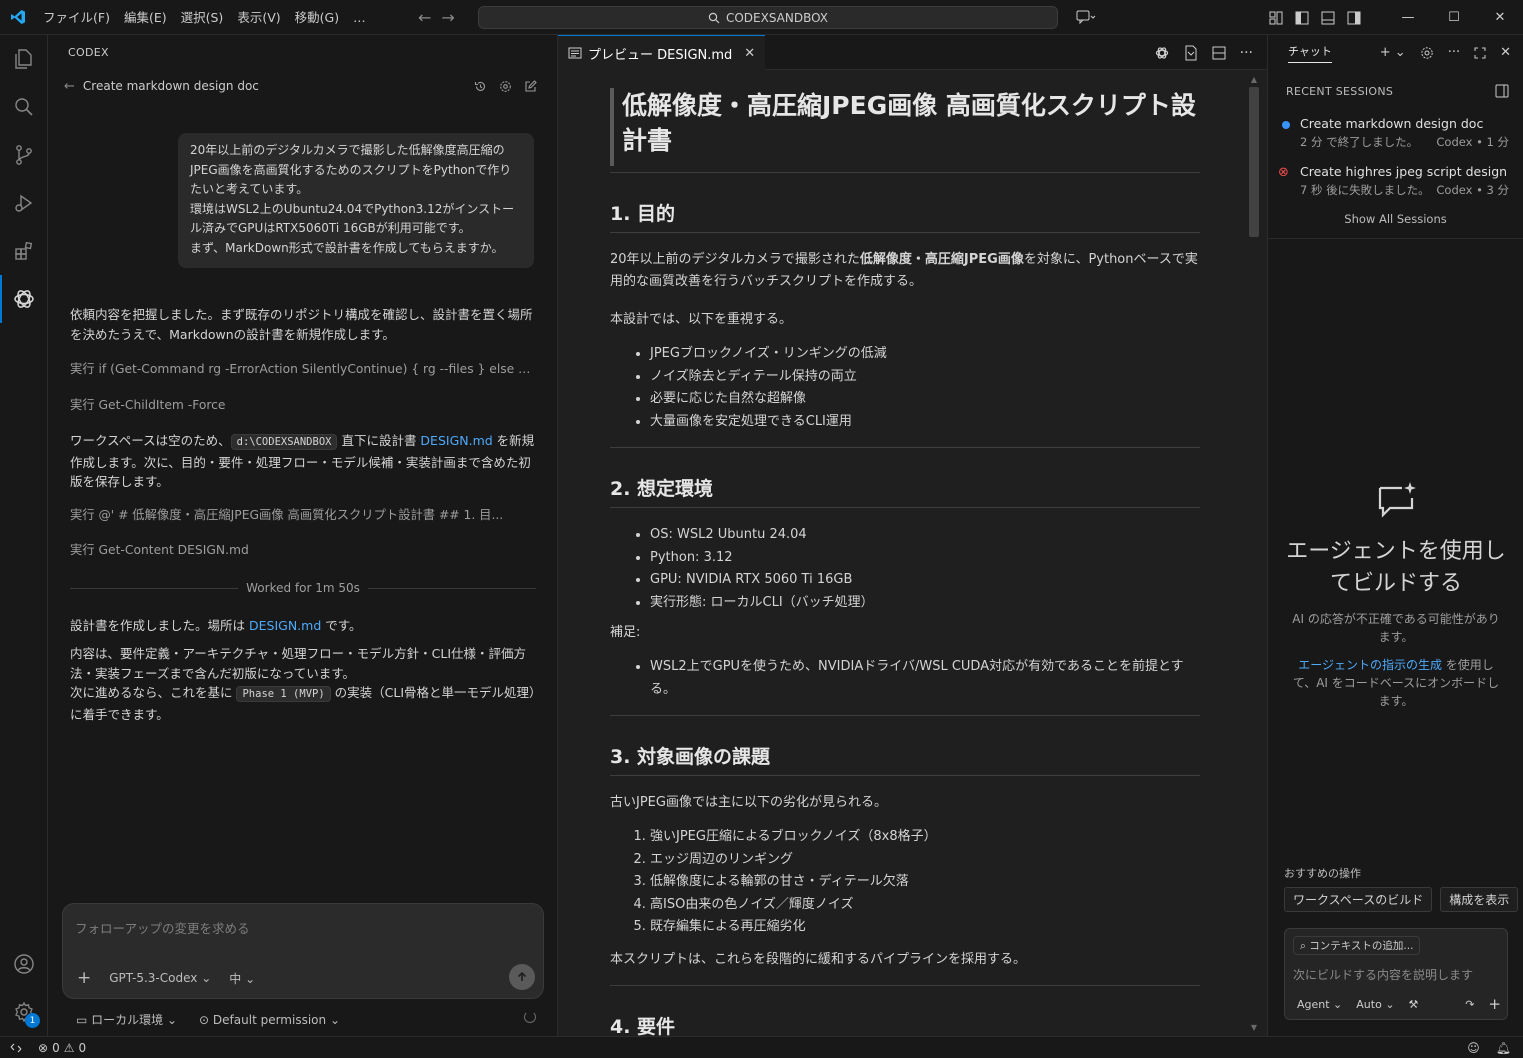  I want to click on history-icon, so click(480, 86).